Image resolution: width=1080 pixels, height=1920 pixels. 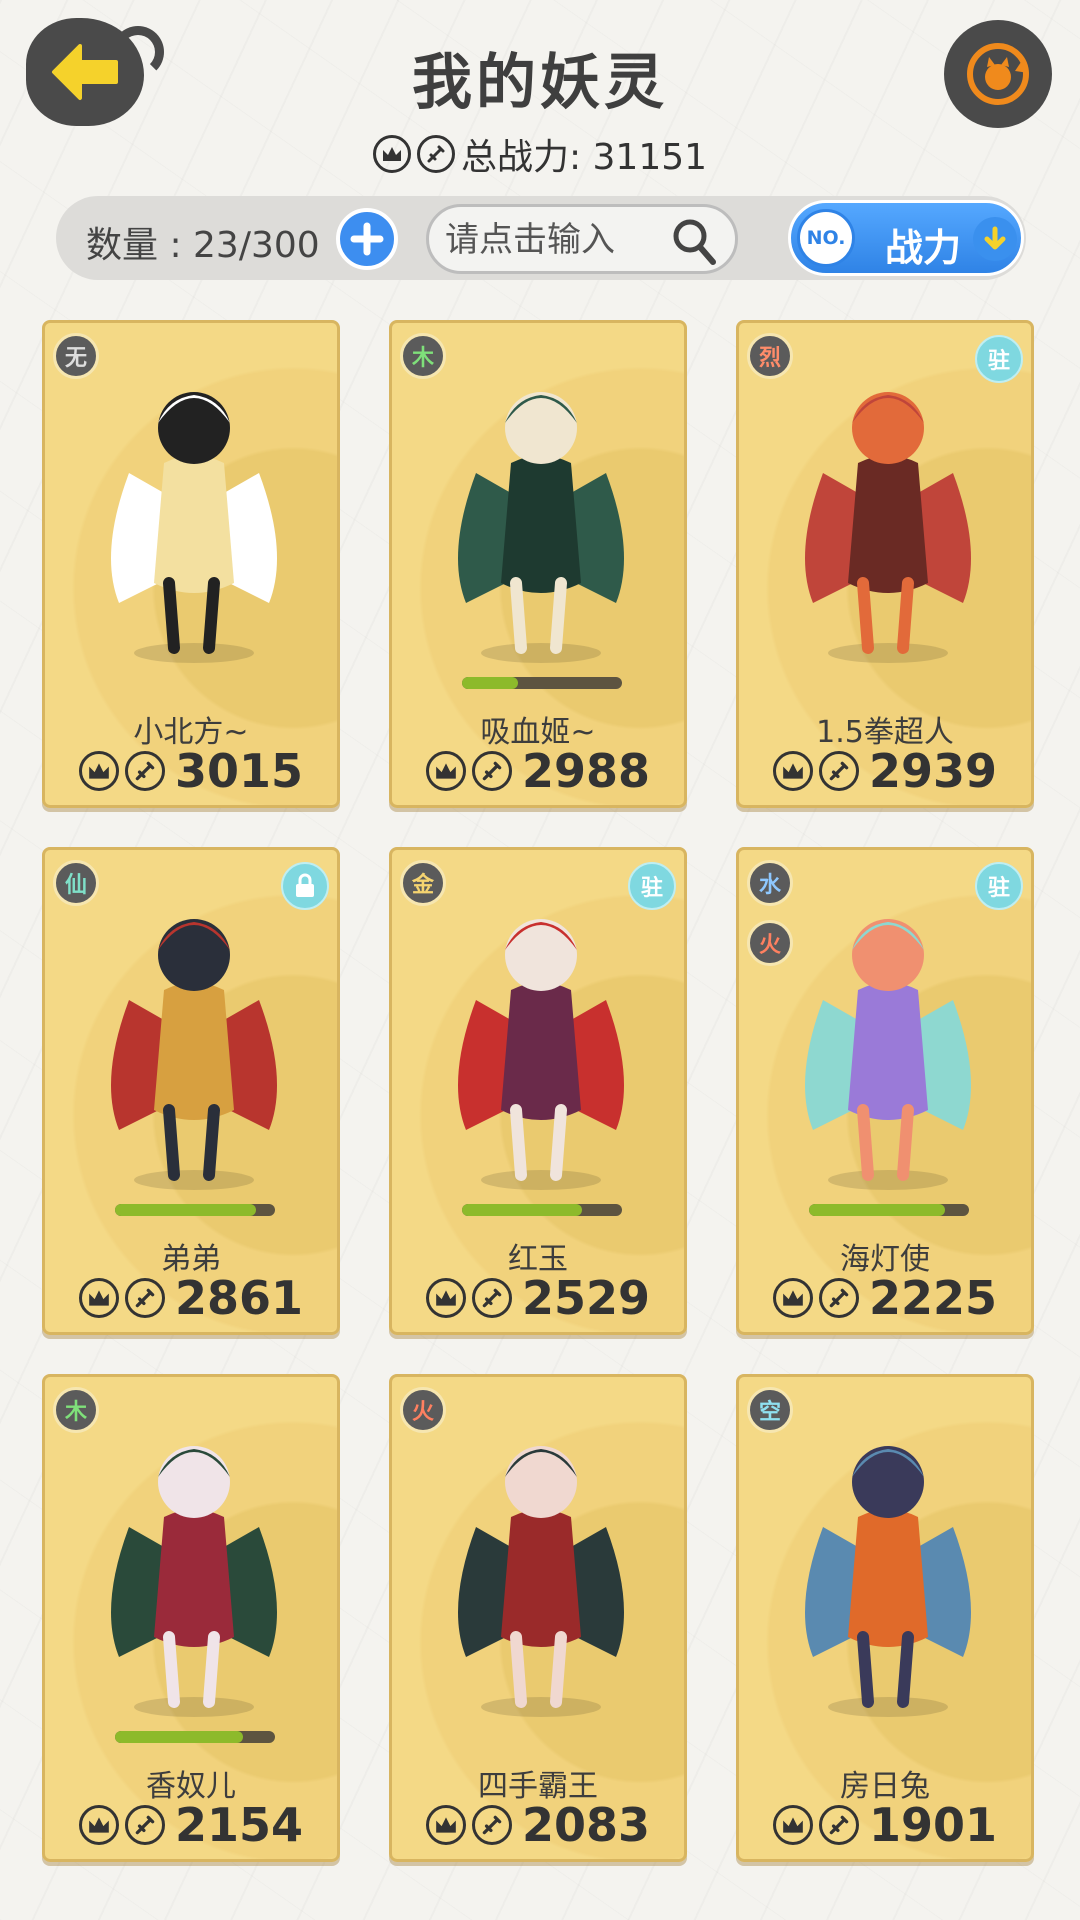 I want to click on search-icon, so click(x=694, y=242).